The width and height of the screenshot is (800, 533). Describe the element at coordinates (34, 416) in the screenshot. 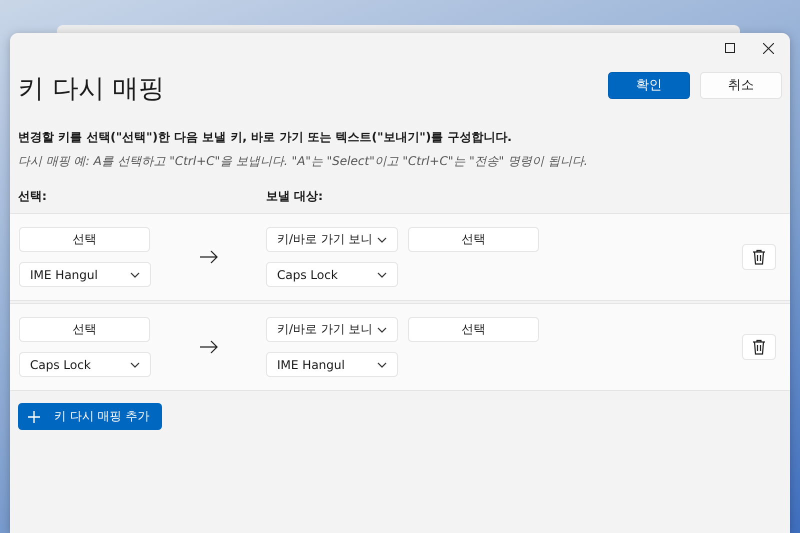

I see `plus-icon` at that location.